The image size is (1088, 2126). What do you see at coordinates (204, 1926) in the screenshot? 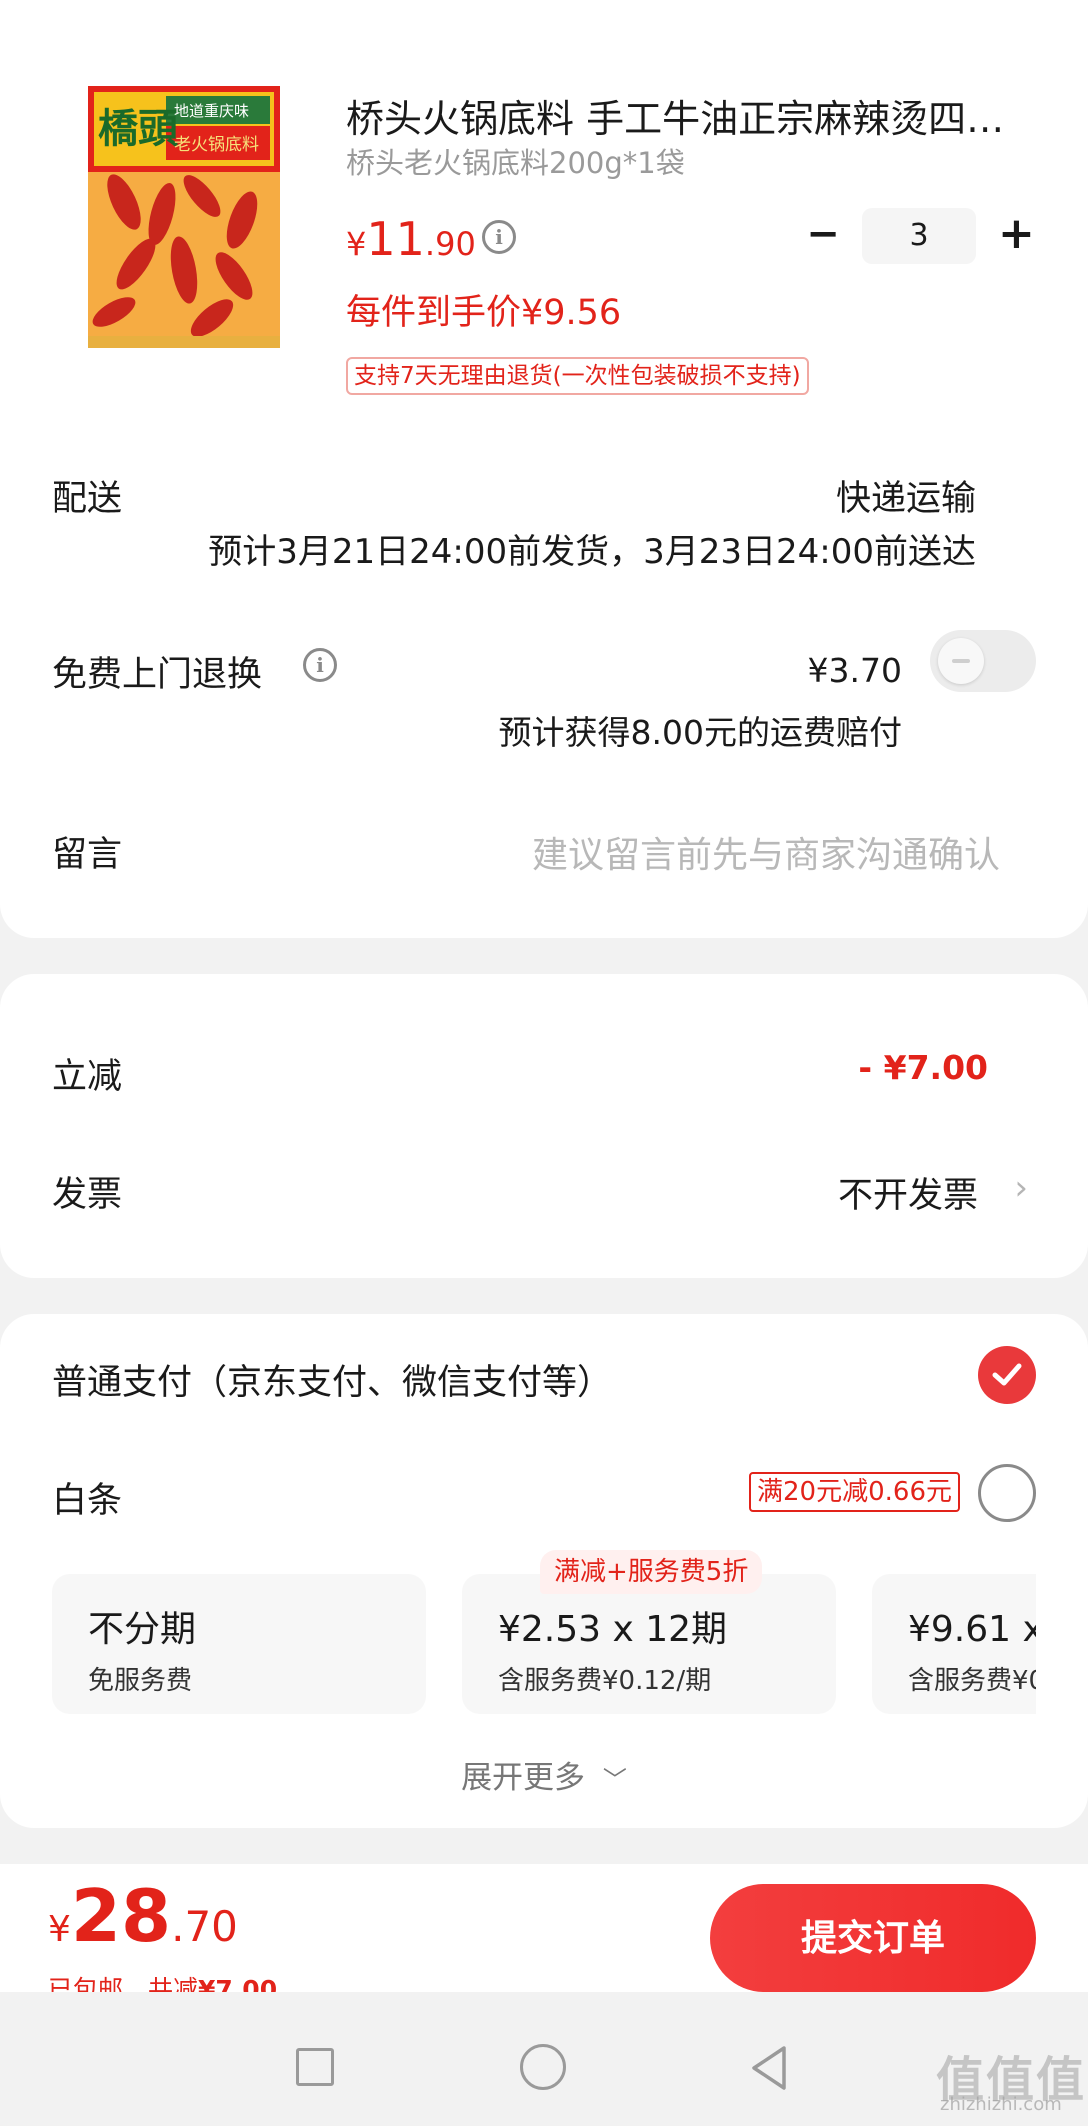
I see `total-decimal: .70` at bounding box center [204, 1926].